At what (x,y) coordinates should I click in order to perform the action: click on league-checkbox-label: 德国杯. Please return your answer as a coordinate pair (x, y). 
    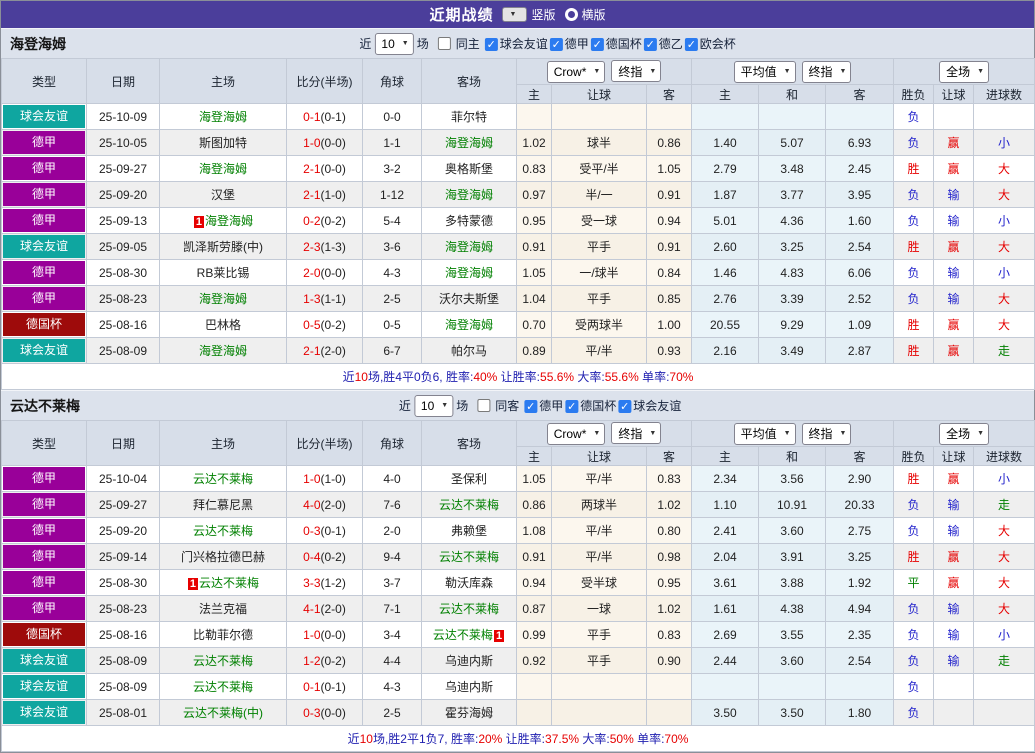
    Looking at the image, I should click on (598, 406).